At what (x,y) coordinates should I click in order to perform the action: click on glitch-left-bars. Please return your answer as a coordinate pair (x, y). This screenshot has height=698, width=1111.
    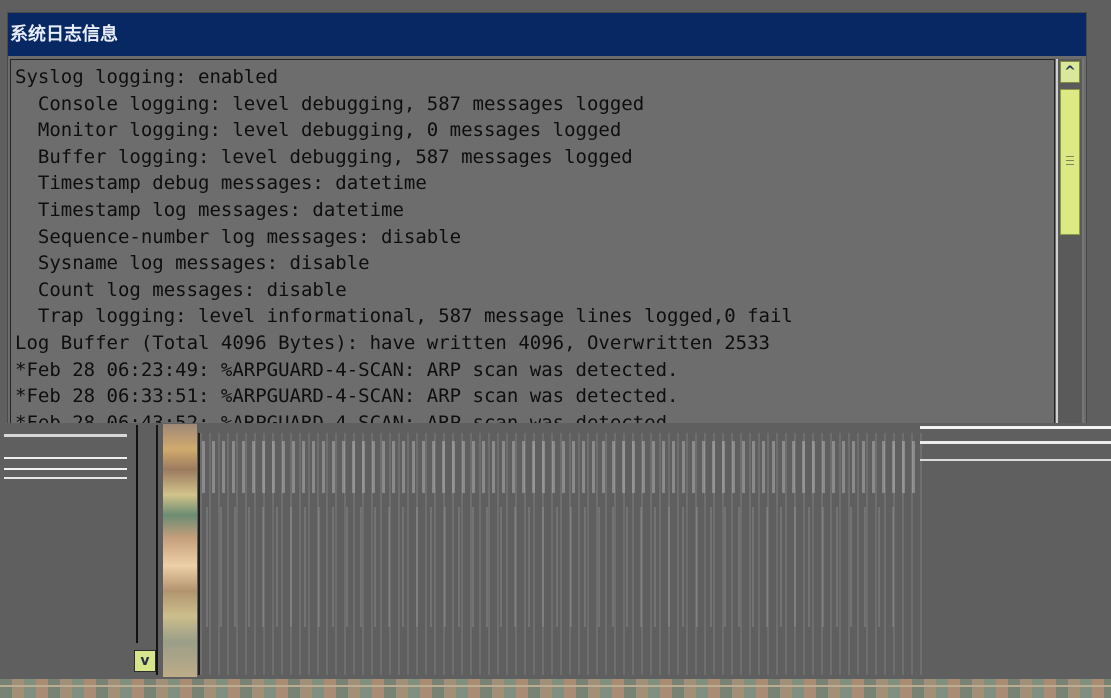
    Looking at the image, I should click on (65, 459).